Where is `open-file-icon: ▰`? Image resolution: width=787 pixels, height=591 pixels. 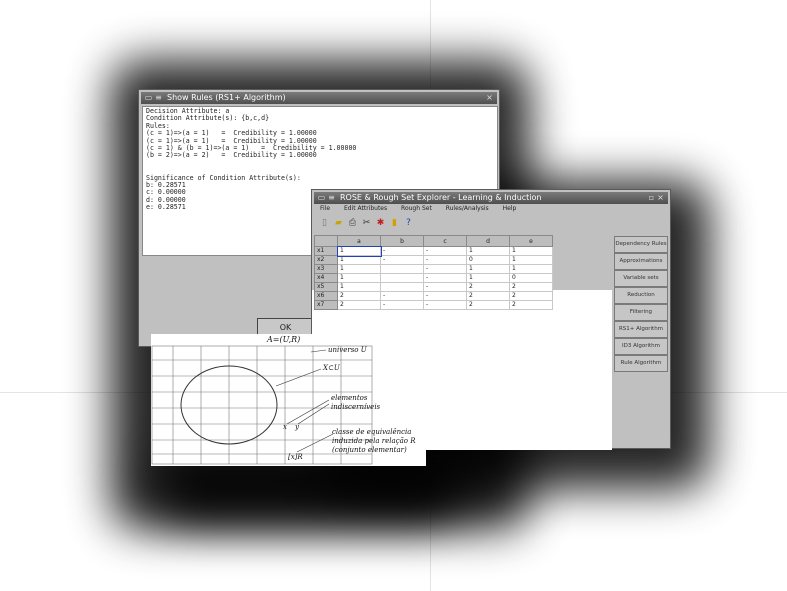 open-file-icon: ▰ is located at coordinates (338, 223).